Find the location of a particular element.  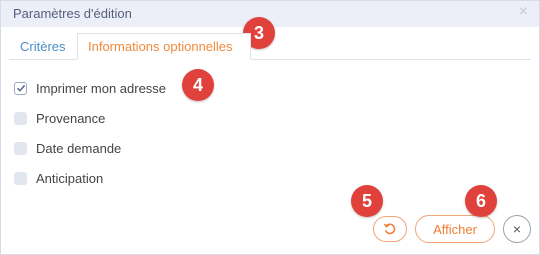

option-provenance: Provenance is located at coordinates (59, 118).